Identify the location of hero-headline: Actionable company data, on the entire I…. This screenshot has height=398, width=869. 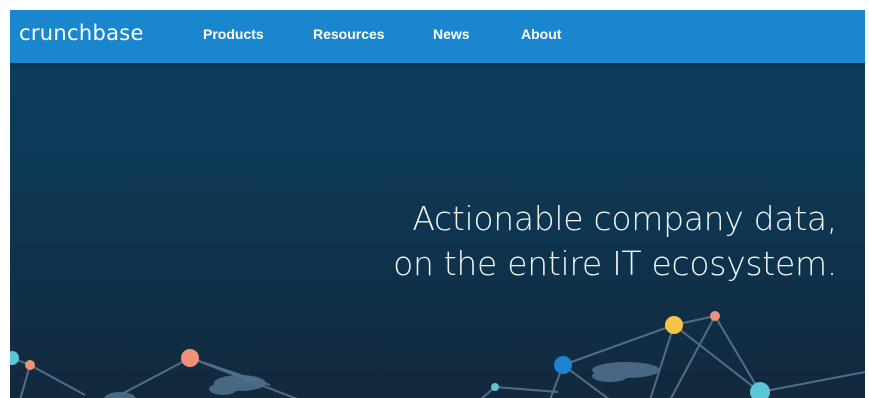
(615, 241).